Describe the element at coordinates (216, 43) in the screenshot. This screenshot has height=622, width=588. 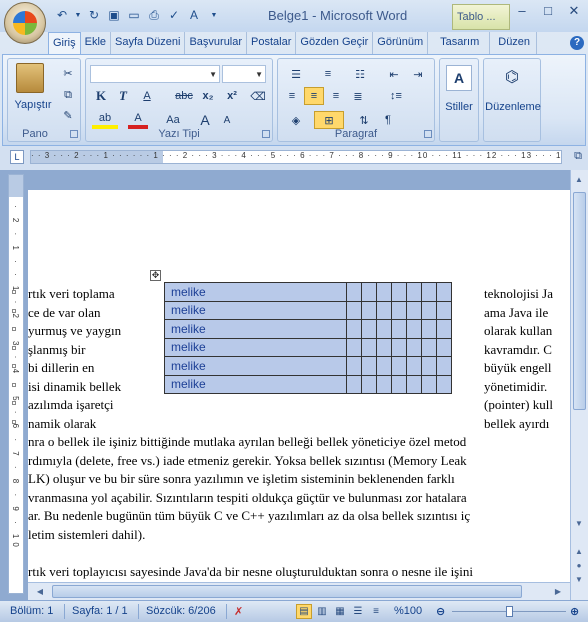
I see `tab-references: Başvurular` at that location.